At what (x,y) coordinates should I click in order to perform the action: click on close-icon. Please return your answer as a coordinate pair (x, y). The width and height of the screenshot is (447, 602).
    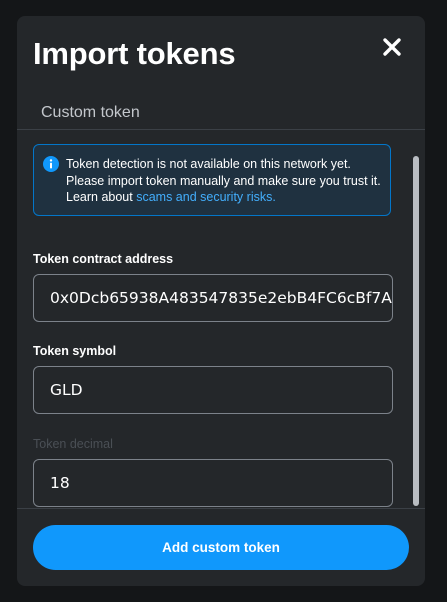
    Looking at the image, I should click on (392, 47).